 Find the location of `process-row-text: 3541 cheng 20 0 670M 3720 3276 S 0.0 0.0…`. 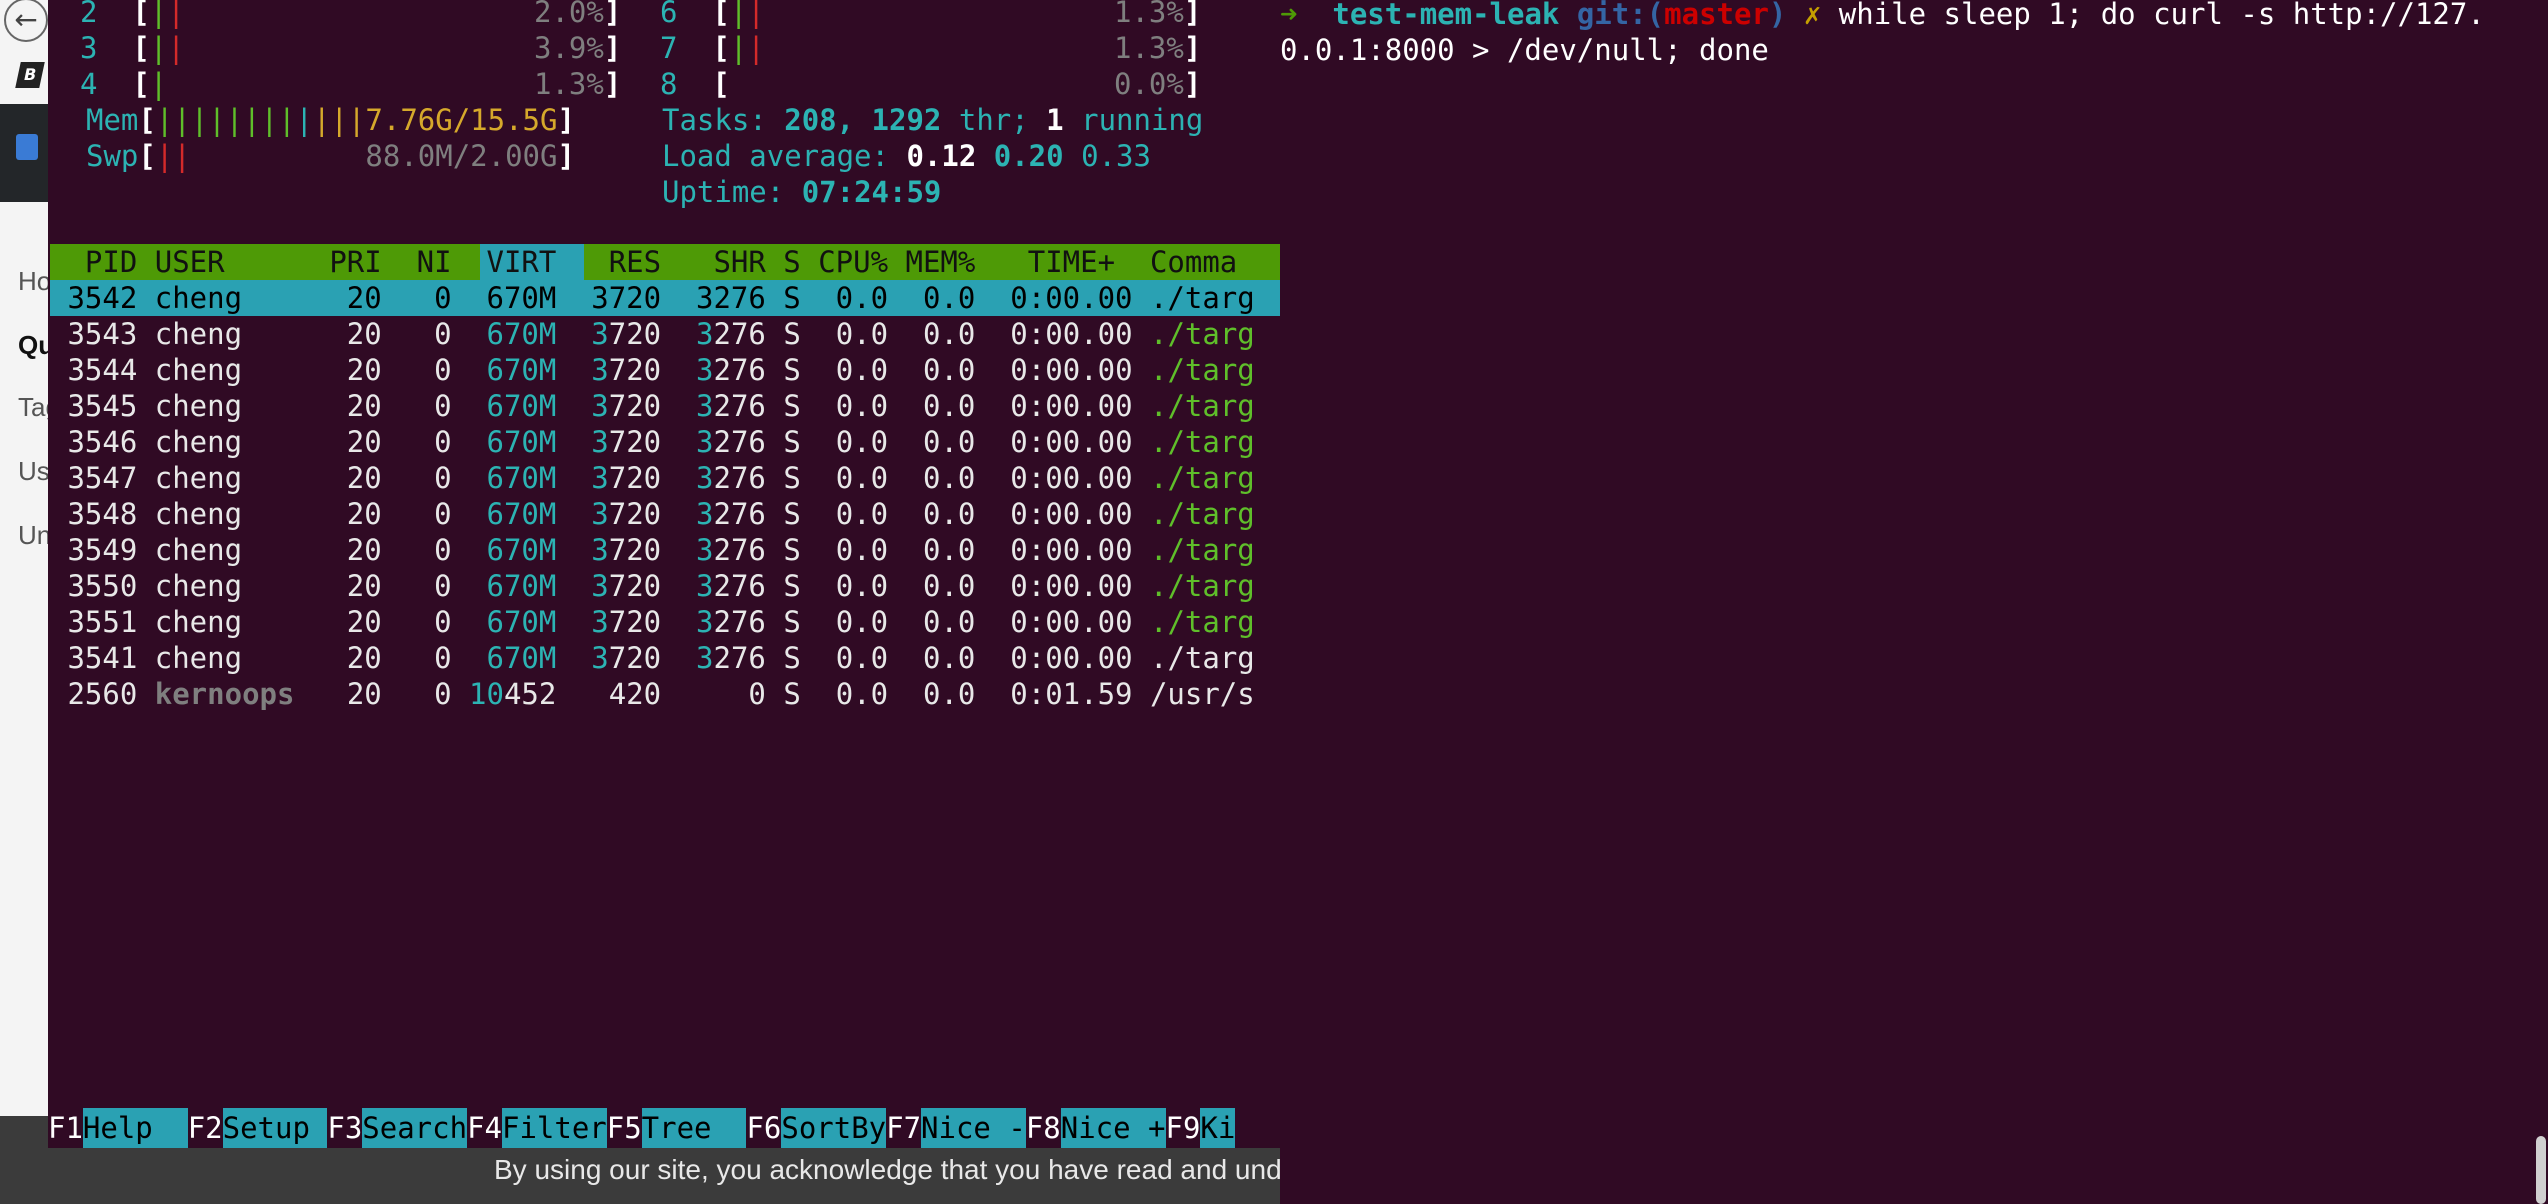

process-row-text: 3541 cheng 20 0 670M 3720 3276 S 0.0 0.0… is located at coordinates (652, 658).